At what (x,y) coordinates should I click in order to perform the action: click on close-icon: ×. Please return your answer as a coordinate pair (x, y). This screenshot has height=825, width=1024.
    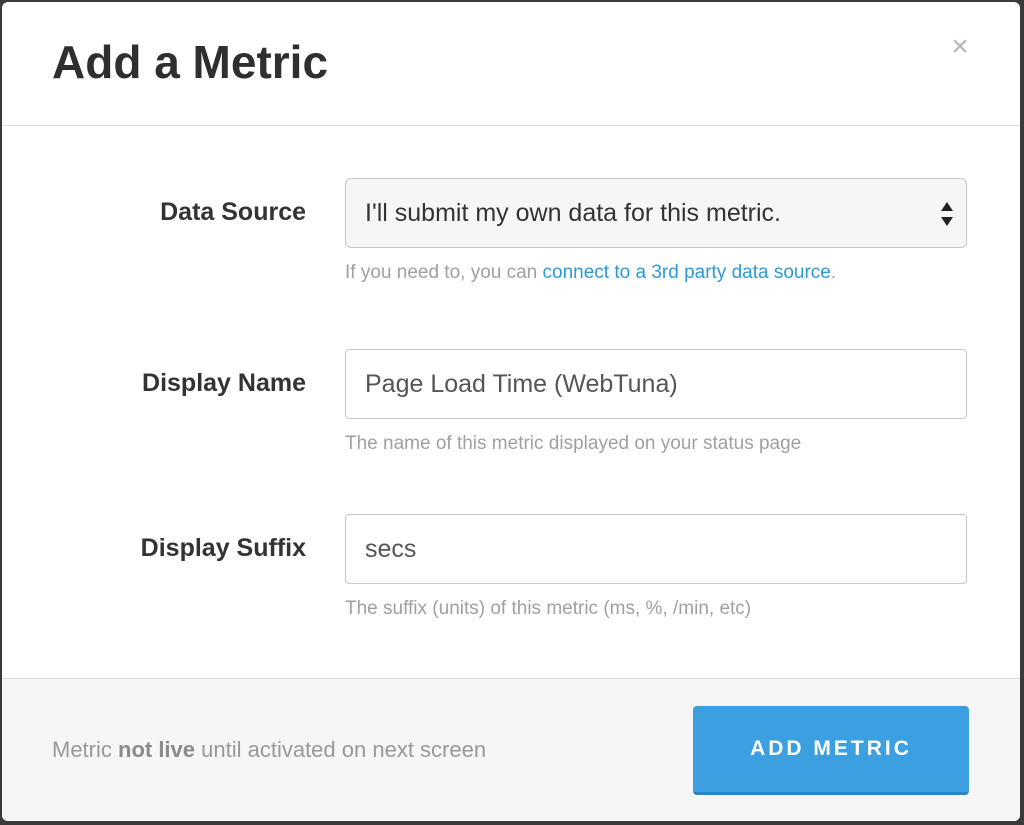
    Looking at the image, I should click on (960, 46).